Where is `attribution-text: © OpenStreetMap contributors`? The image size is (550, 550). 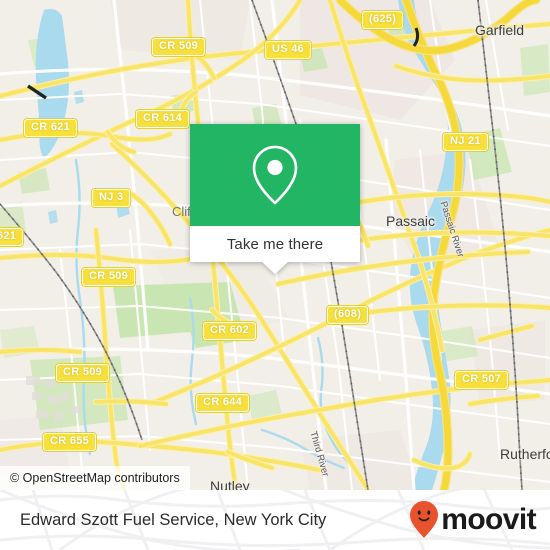 attribution-text: © OpenStreetMap contributors is located at coordinates (95, 478).